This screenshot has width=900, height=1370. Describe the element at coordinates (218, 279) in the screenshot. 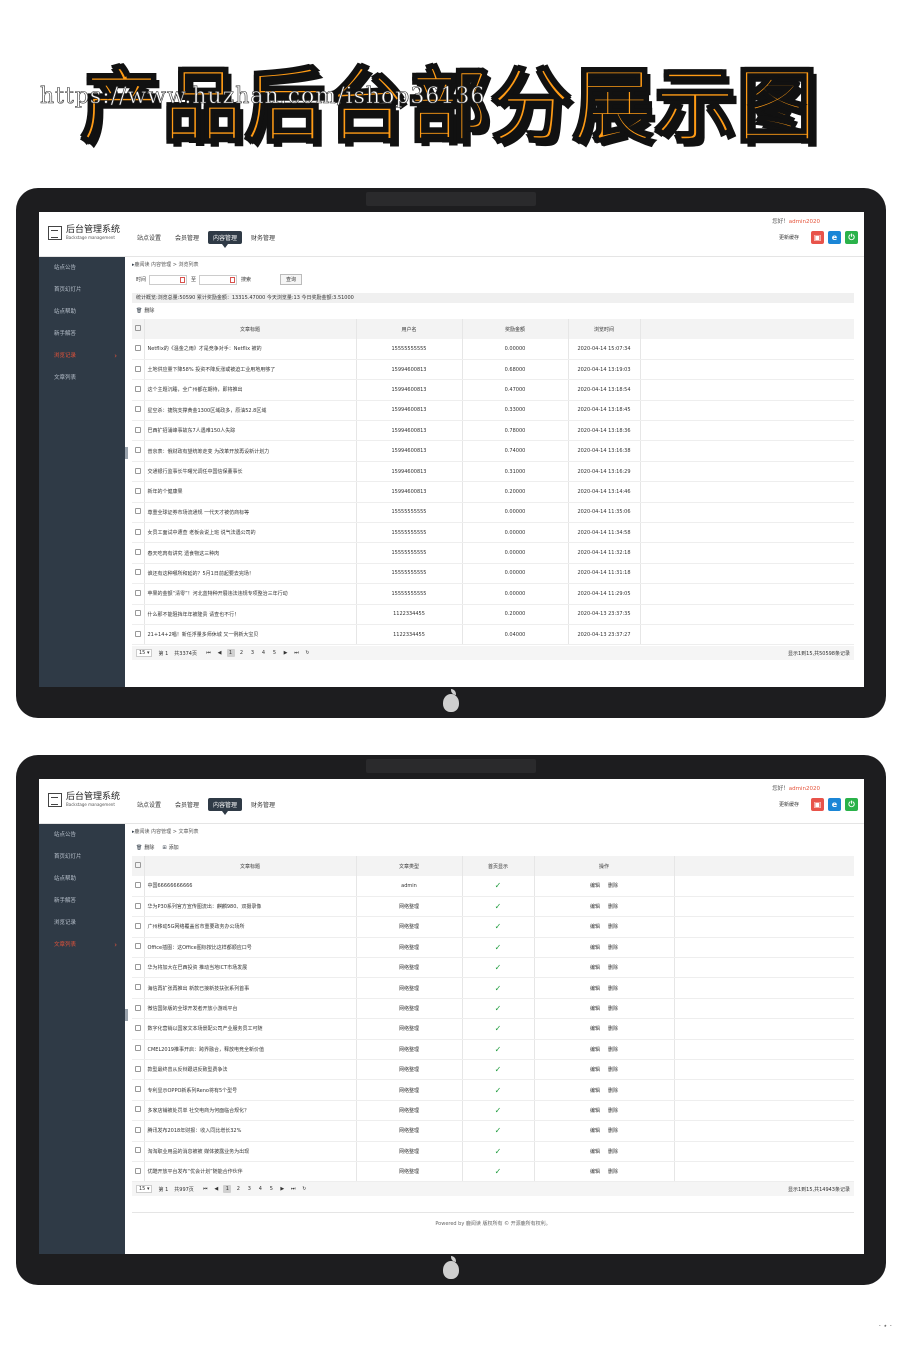

I see `end-date-input` at that location.